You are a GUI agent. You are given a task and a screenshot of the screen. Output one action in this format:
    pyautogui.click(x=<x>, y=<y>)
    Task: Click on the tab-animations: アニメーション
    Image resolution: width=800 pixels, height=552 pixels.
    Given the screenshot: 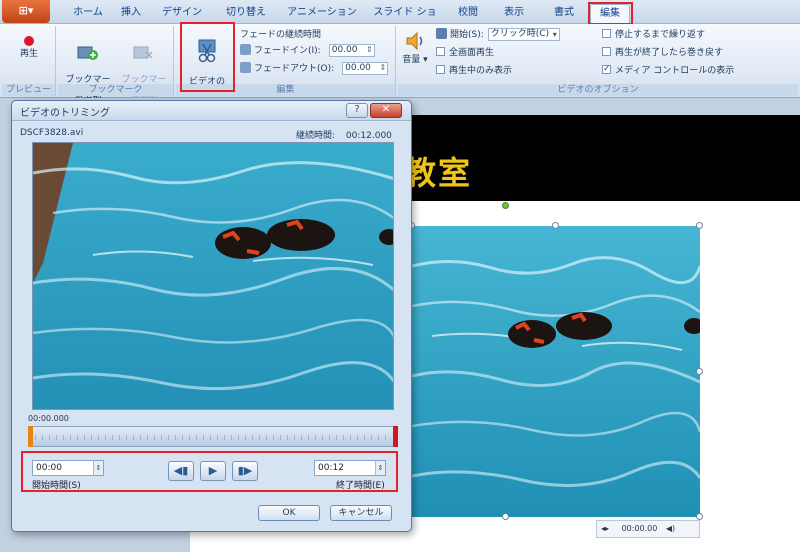 What is the action you would take?
    pyautogui.click(x=322, y=14)
    